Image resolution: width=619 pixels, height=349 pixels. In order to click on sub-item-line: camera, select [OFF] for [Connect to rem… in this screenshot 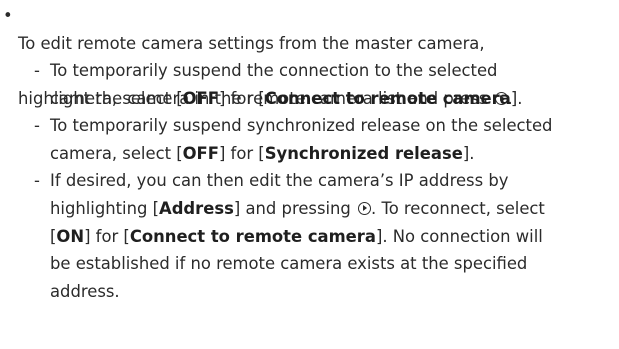, I will do `click(286, 98)`.